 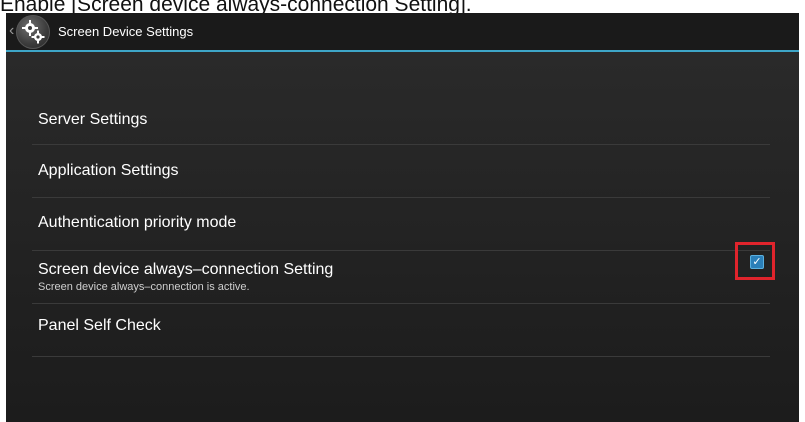 I want to click on checkbox-highlight-box: ✓, so click(x=755, y=261).